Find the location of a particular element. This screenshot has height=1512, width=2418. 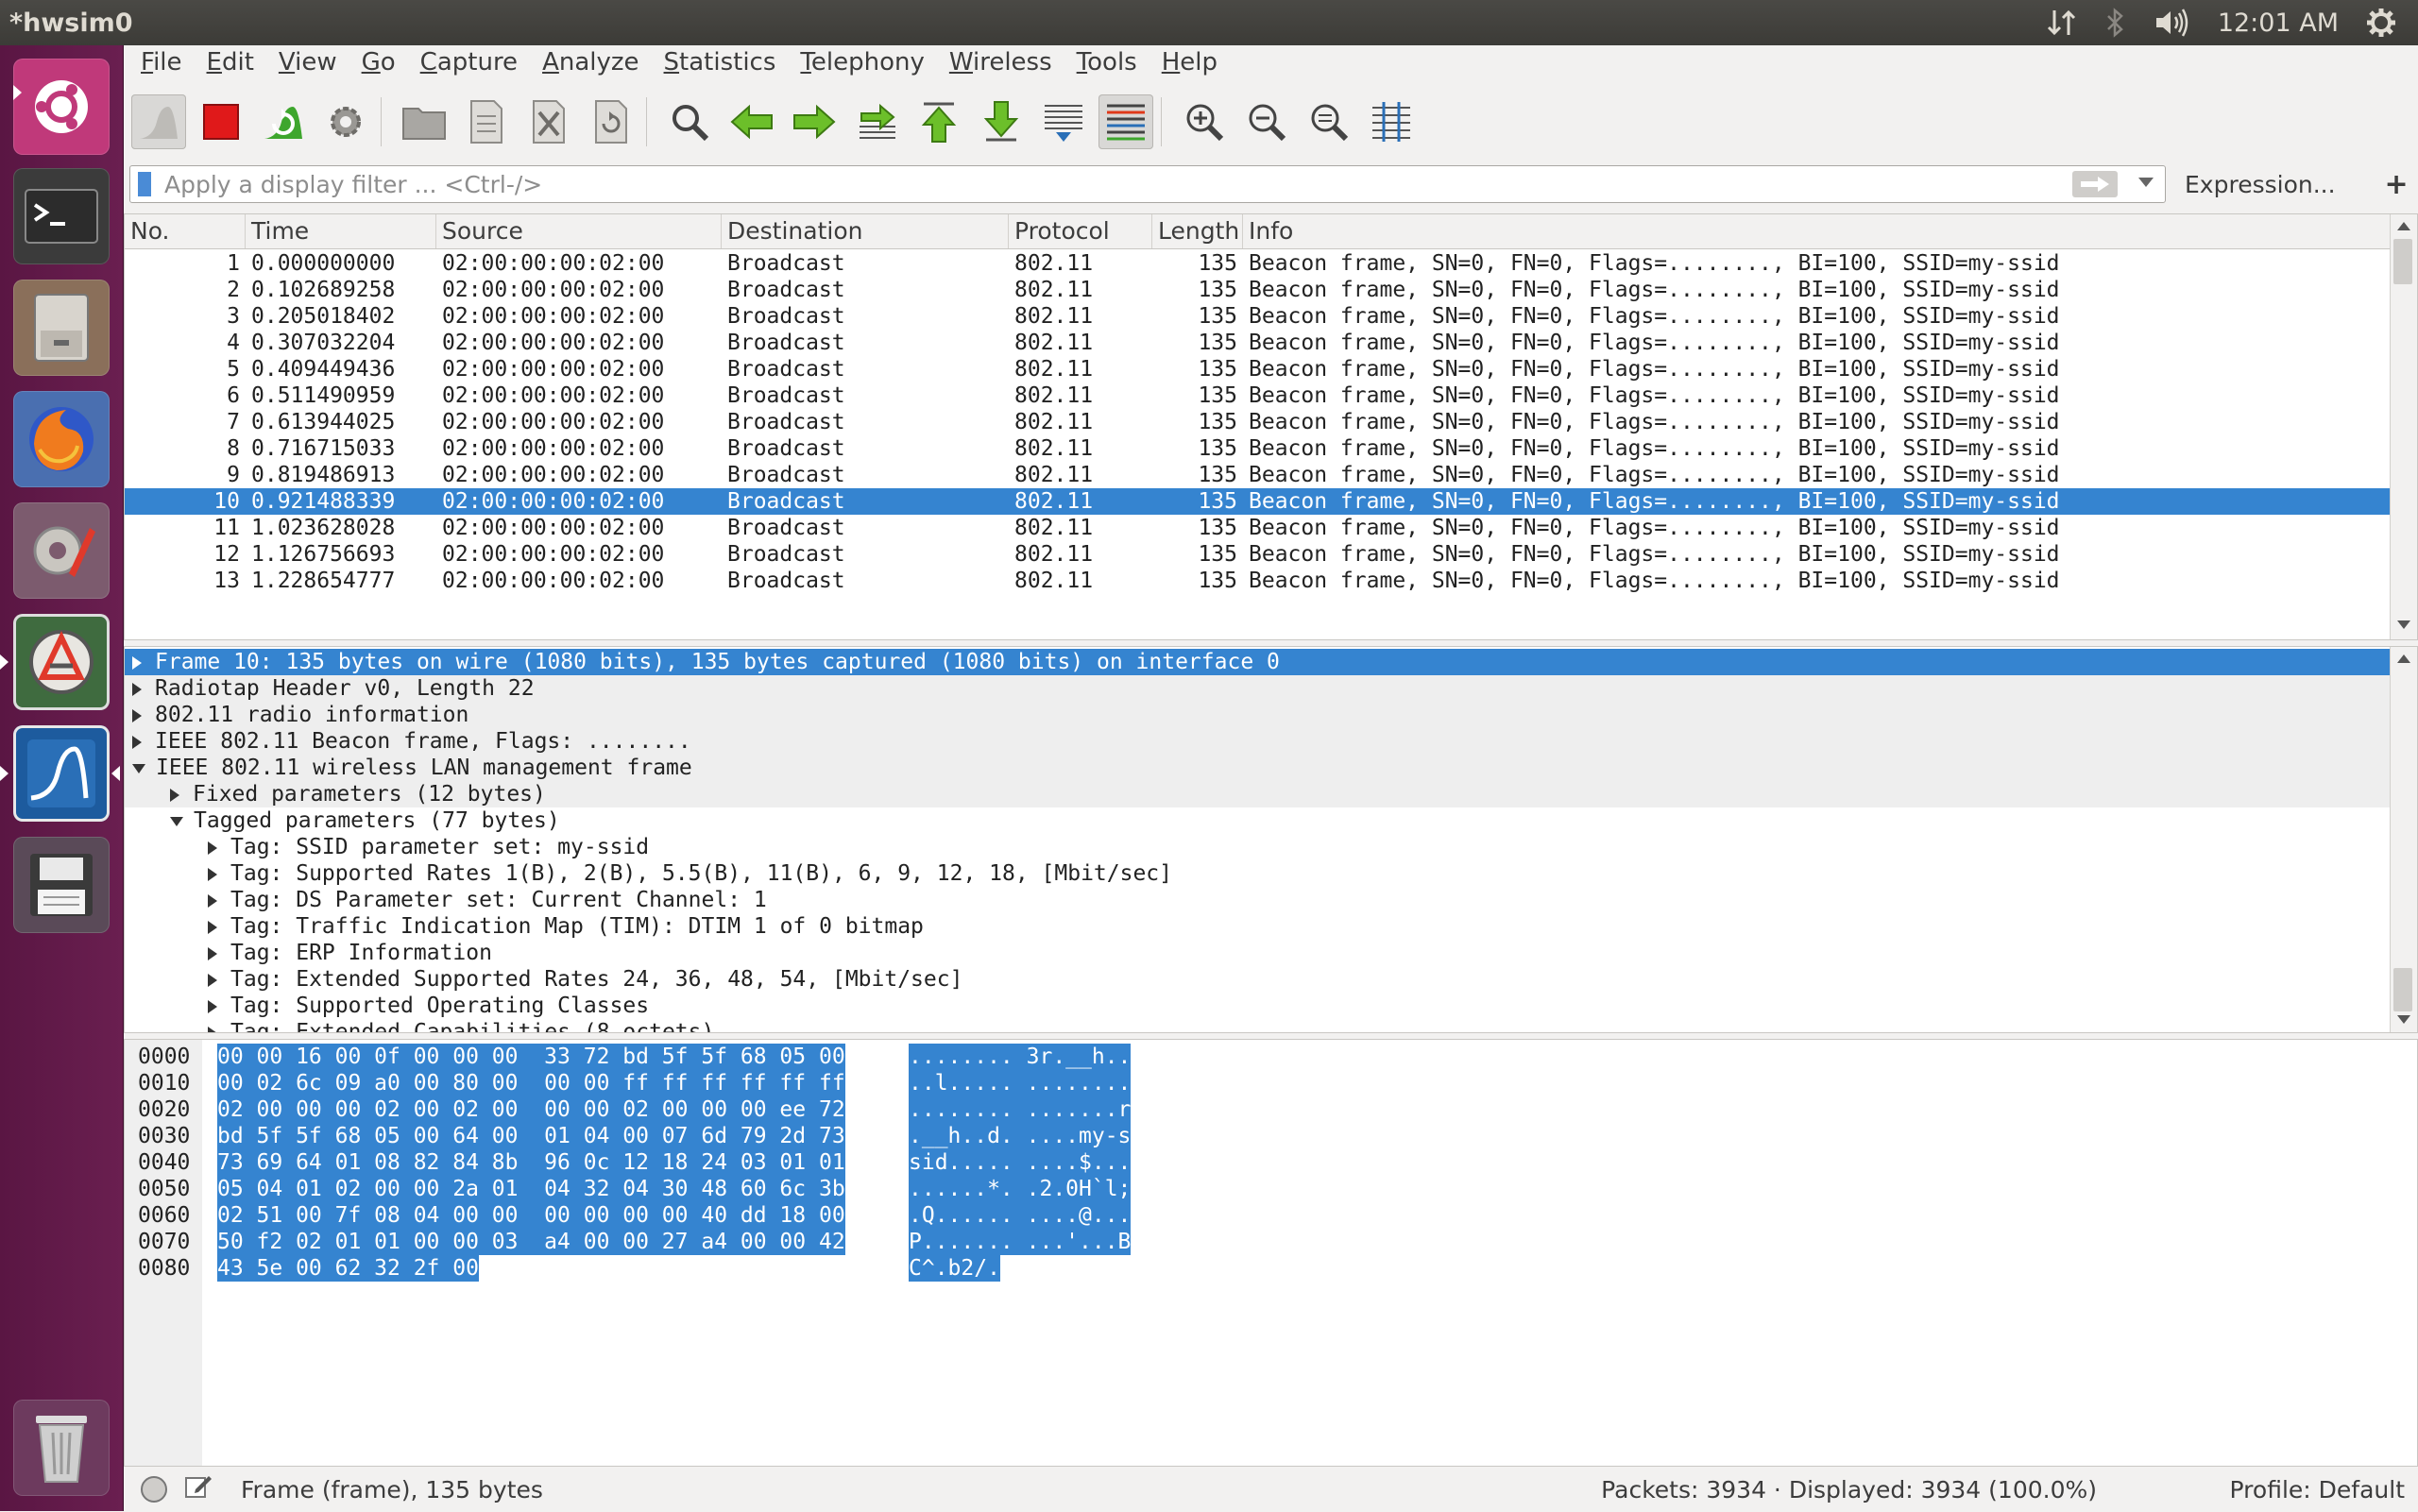

network-icon is located at coordinates (2062, 23).